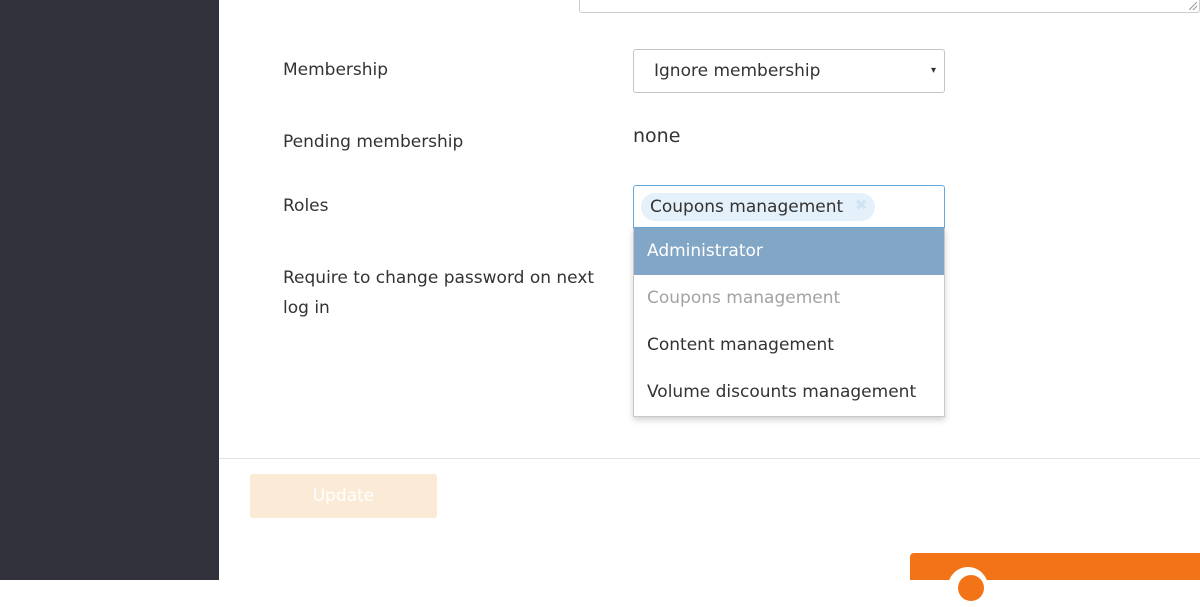 This screenshot has width=1200, height=607. What do you see at coordinates (336, 70) in the screenshot?
I see `membership-label: Membership` at bounding box center [336, 70].